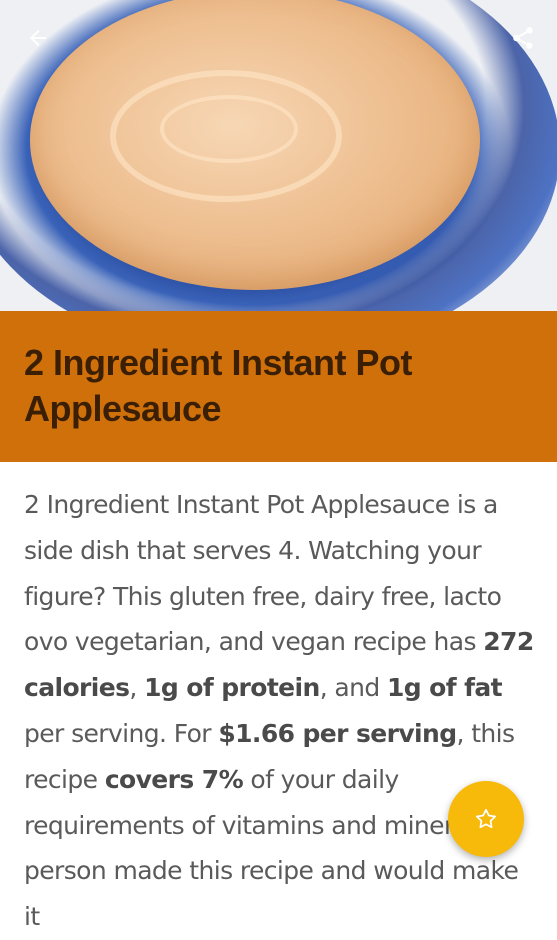 The width and height of the screenshot is (557, 940). Describe the element at coordinates (174, 779) in the screenshot. I see `coverage-value: covers 7%` at that location.